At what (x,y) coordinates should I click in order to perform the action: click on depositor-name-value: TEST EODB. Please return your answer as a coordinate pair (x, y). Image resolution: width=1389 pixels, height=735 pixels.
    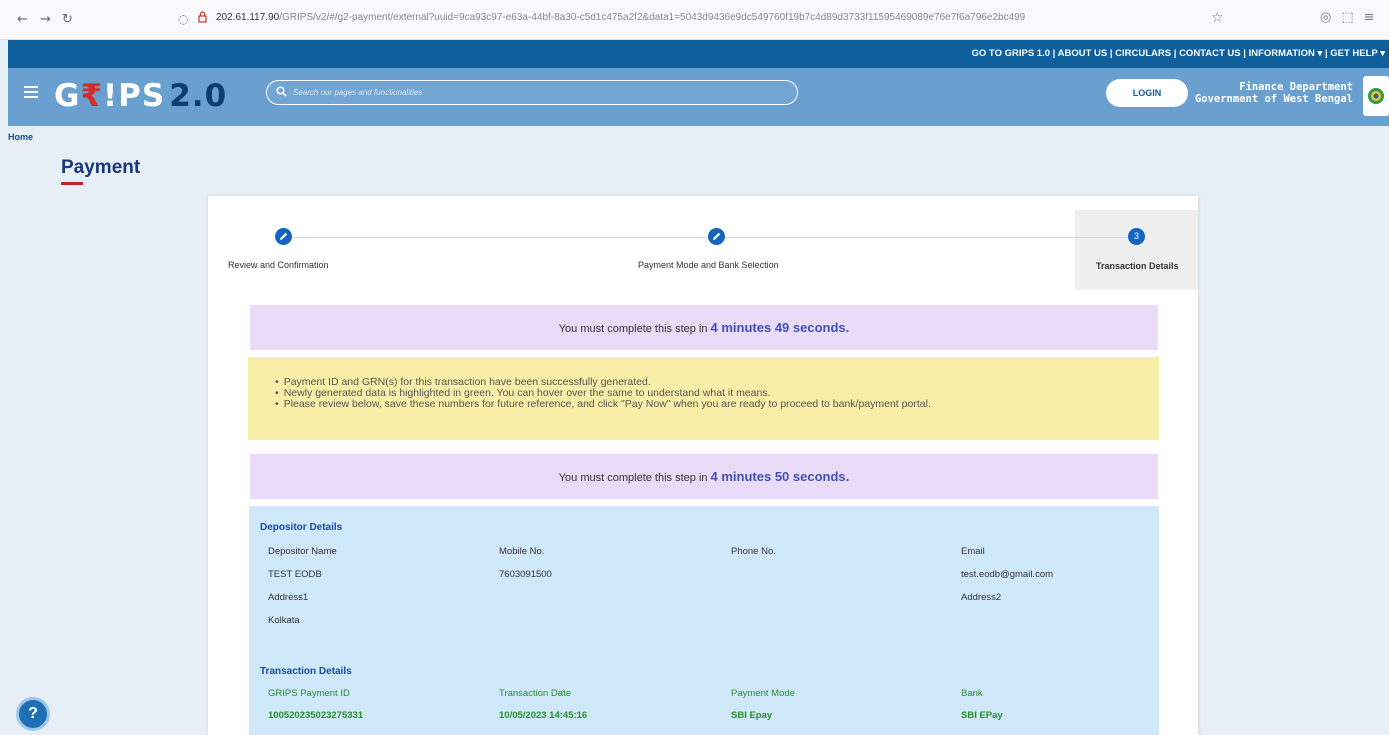
    Looking at the image, I should click on (295, 574).